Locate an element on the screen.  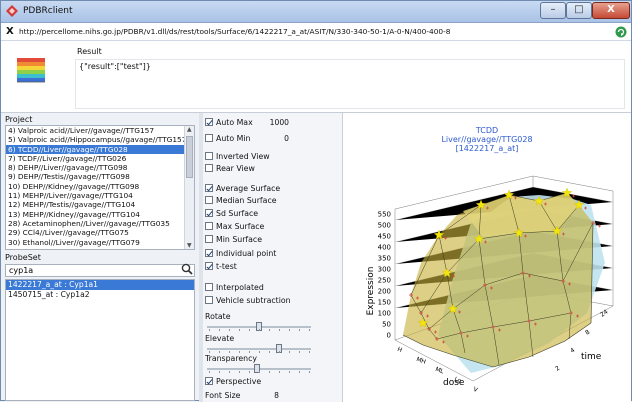
interpolated-box is located at coordinates (209, 287).